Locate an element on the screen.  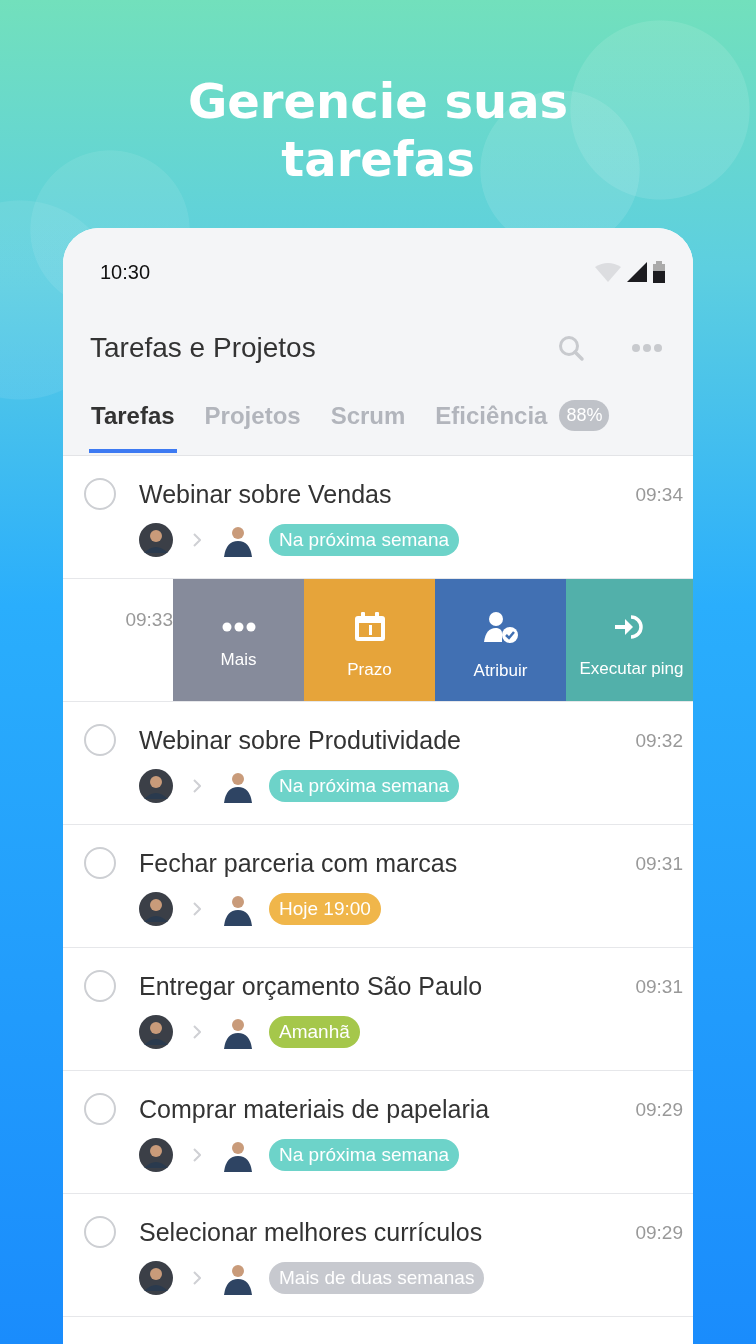
task-time: 09:34 is located at coordinates (659, 494).